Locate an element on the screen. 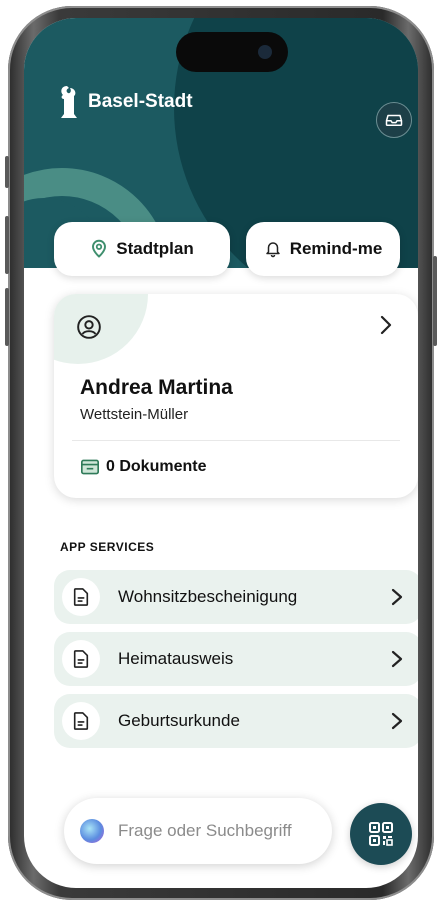 Image resolution: width=442 pixels, height=906 pixels. brand: Basel-Stadt is located at coordinates (125, 102).